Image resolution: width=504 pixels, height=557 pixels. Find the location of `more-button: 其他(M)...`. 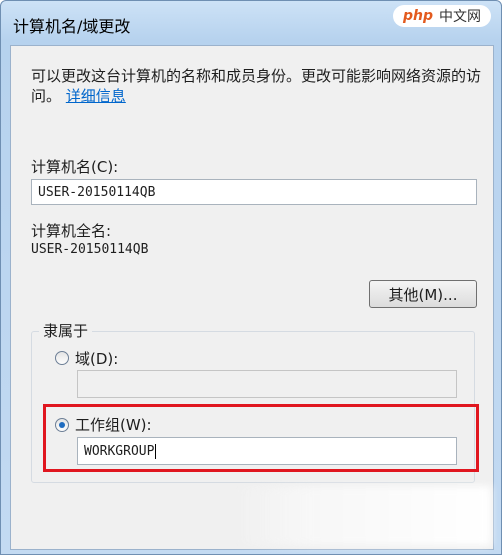

more-button: 其他(M)... is located at coordinates (423, 294).